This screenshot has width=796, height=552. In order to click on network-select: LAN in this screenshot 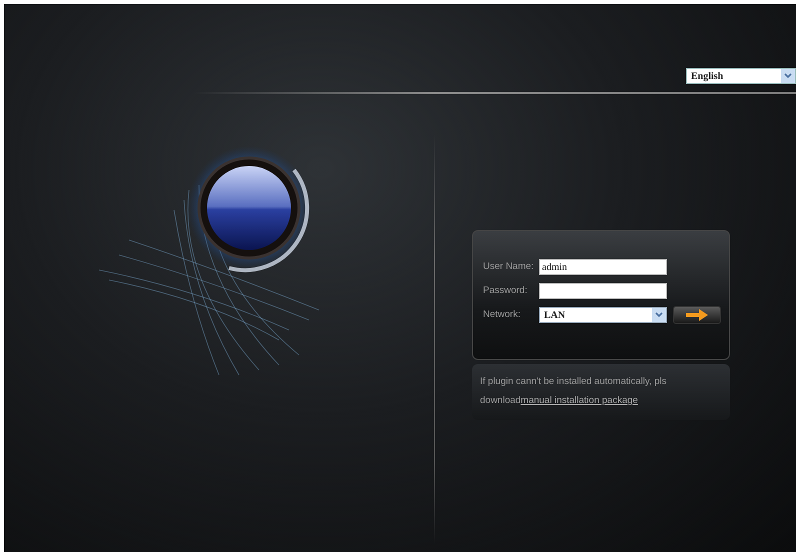, I will do `click(603, 315)`.